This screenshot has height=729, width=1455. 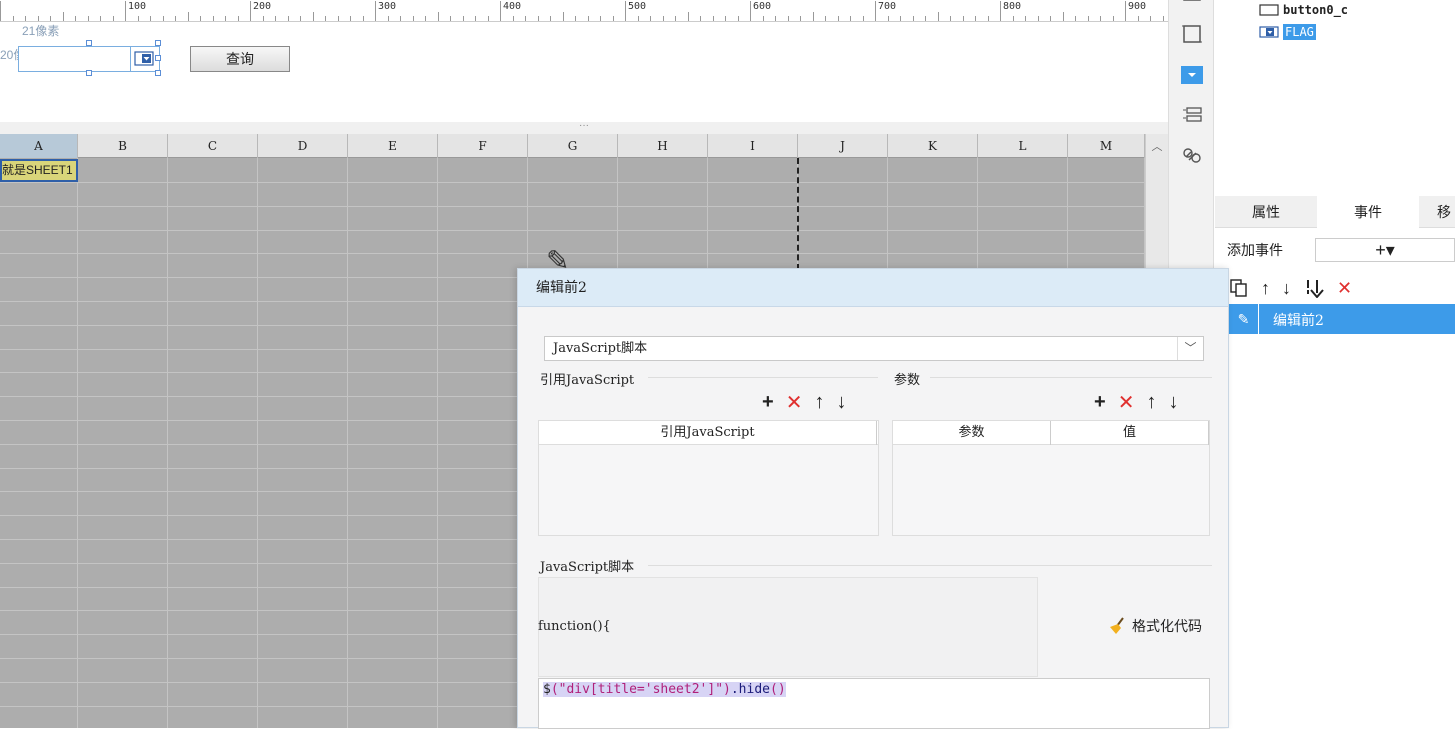 What do you see at coordinates (1106, 146) in the screenshot?
I see `column-header-m: M` at bounding box center [1106, 146].